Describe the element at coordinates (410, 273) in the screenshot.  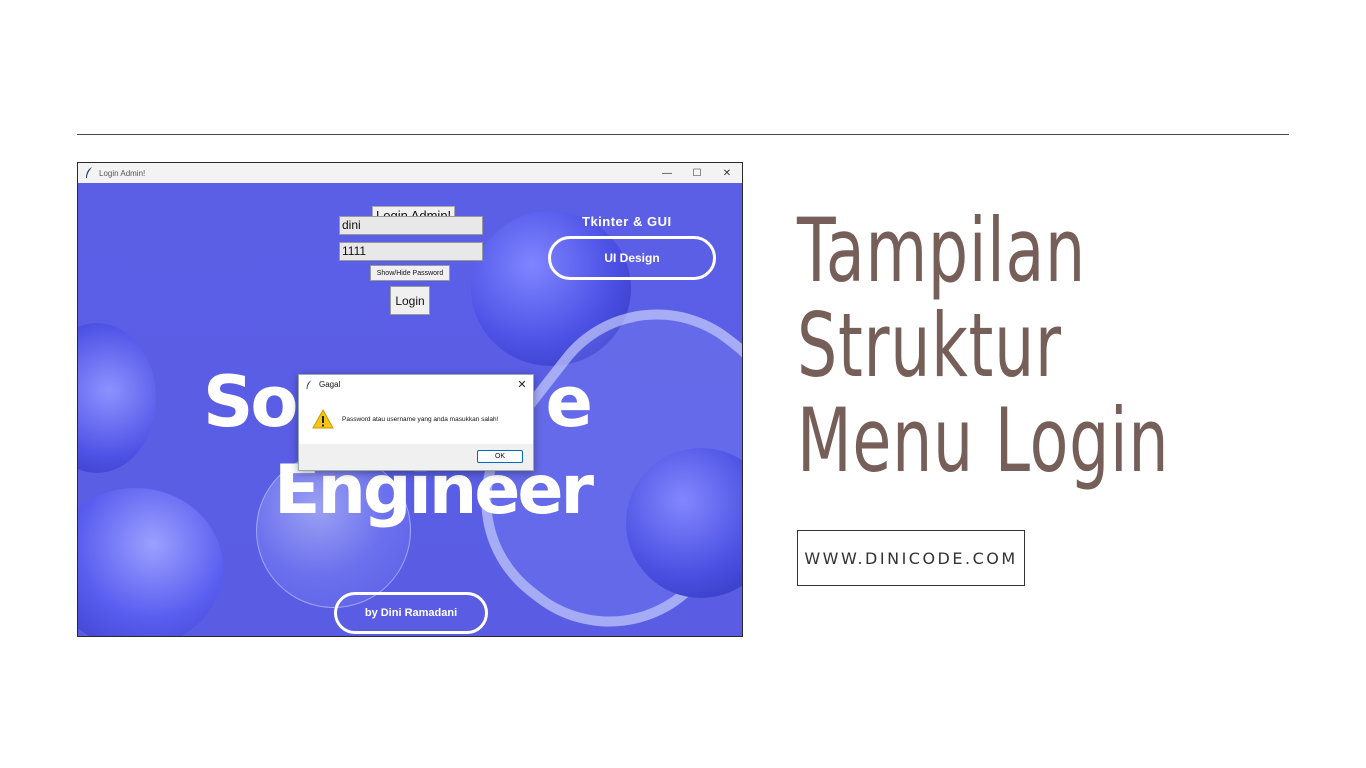
I see `show-hide-password-button: Show/Hide Password` at that location.